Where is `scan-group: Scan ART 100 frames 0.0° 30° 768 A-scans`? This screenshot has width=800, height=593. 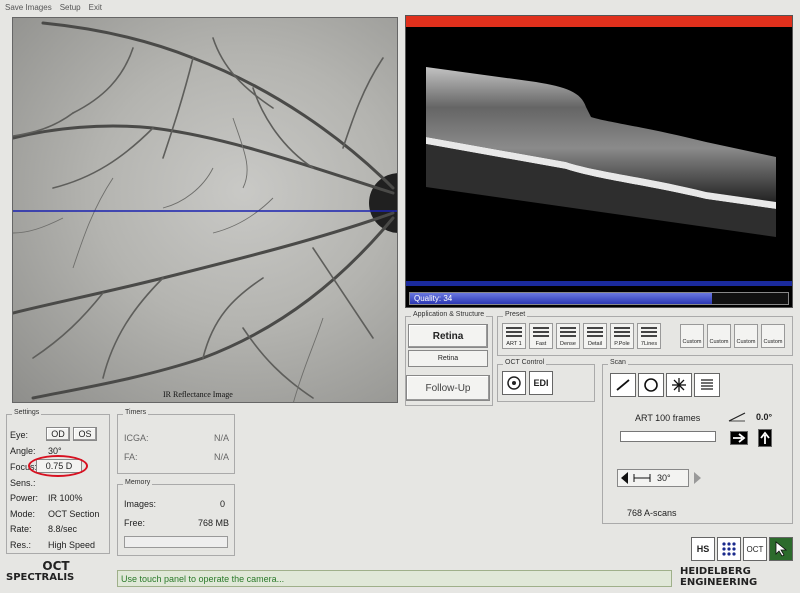
scan-group: Scan ART 100 frames 0.0° 30° 768 A-scans is located at coordinates (697, 441).